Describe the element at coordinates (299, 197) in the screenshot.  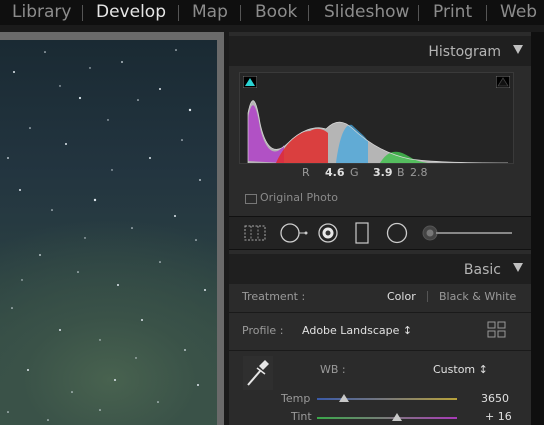
I see `original-photo-label: Original Photo` at that location.